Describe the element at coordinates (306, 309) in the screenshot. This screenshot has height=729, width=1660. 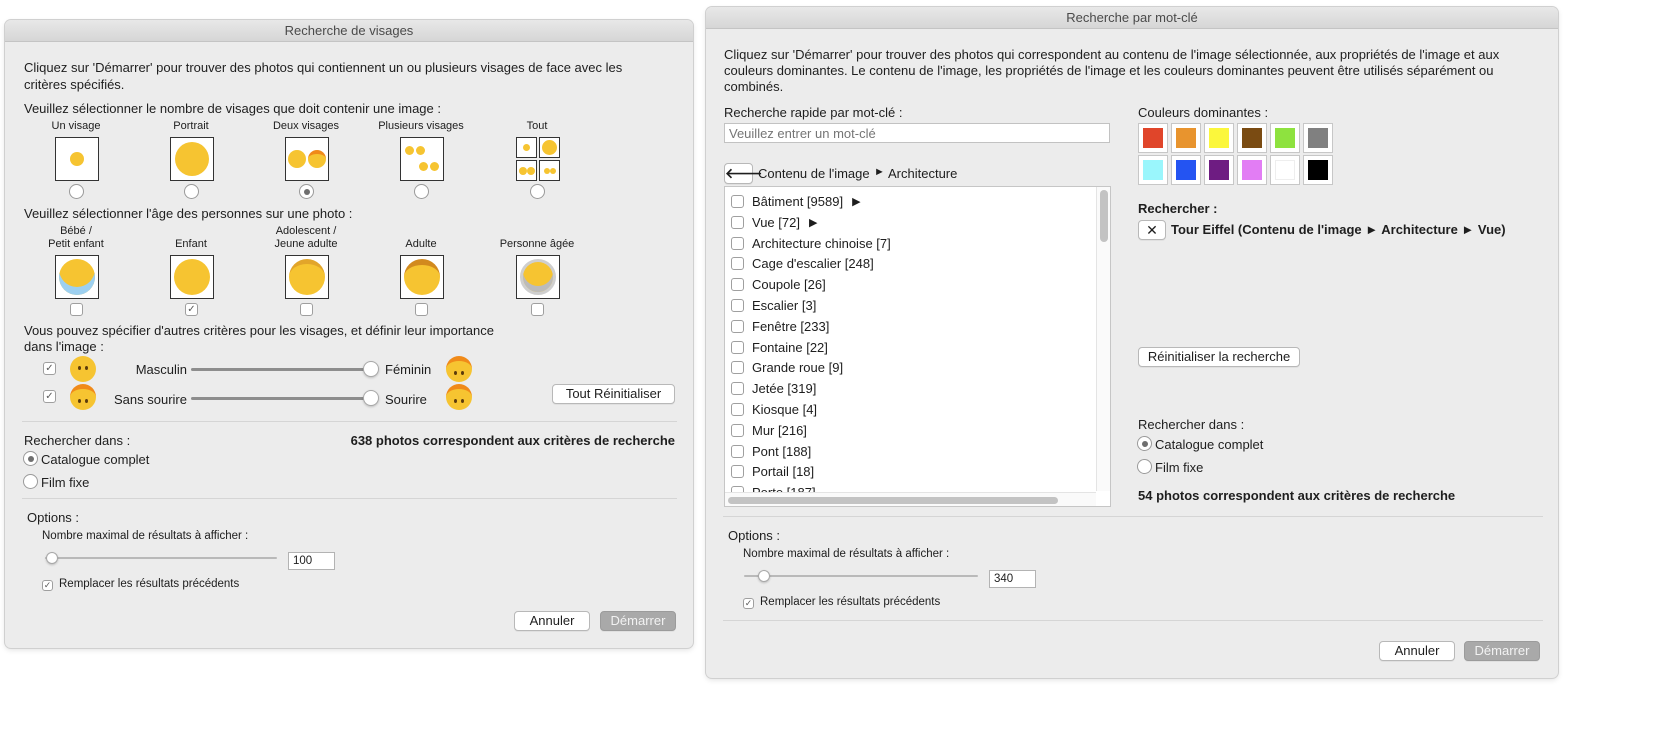
I see `age-check-teen` at that location.